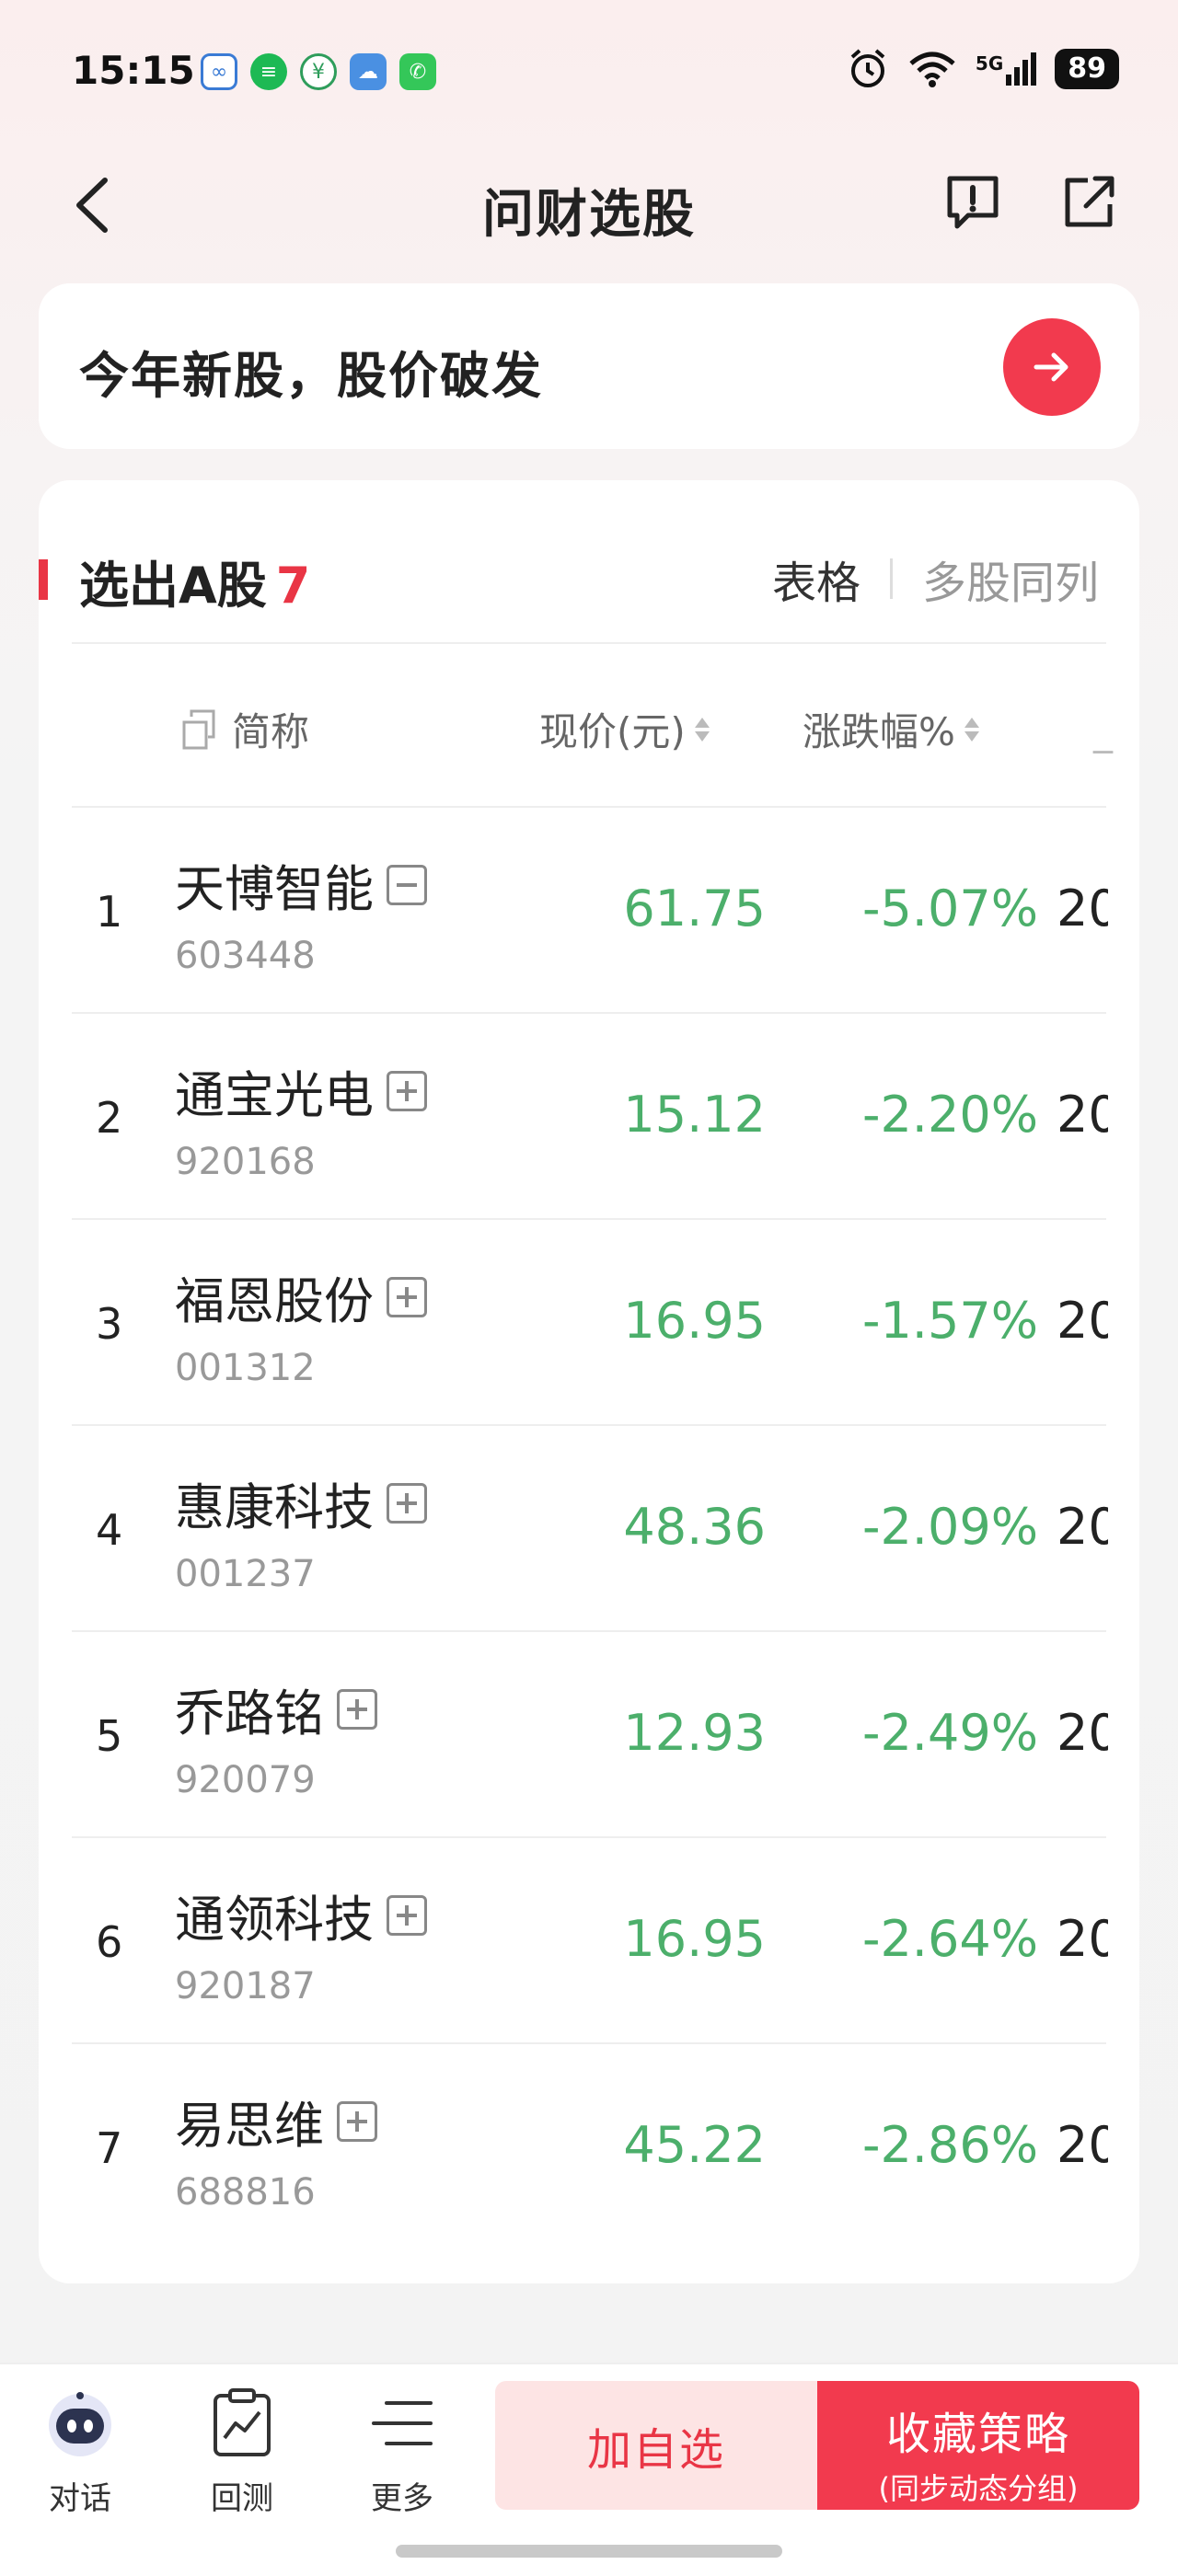  I want to click on share-icon, so click(1089, 201).